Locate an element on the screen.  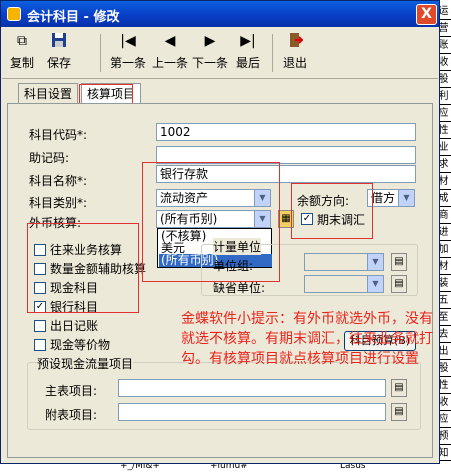
checkbox-label: 现金等价物 is located at coordinates (80, 345).